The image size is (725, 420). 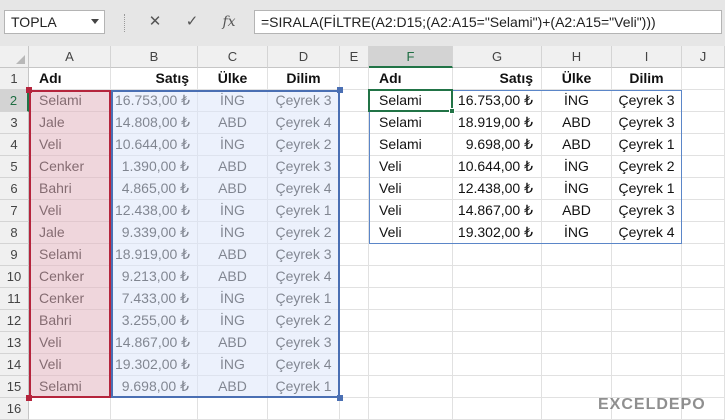 What do you see at coordinates (70, 255) in the screenshot?
I see `source_table-cell: Selami` at bounding box center [70, 255].